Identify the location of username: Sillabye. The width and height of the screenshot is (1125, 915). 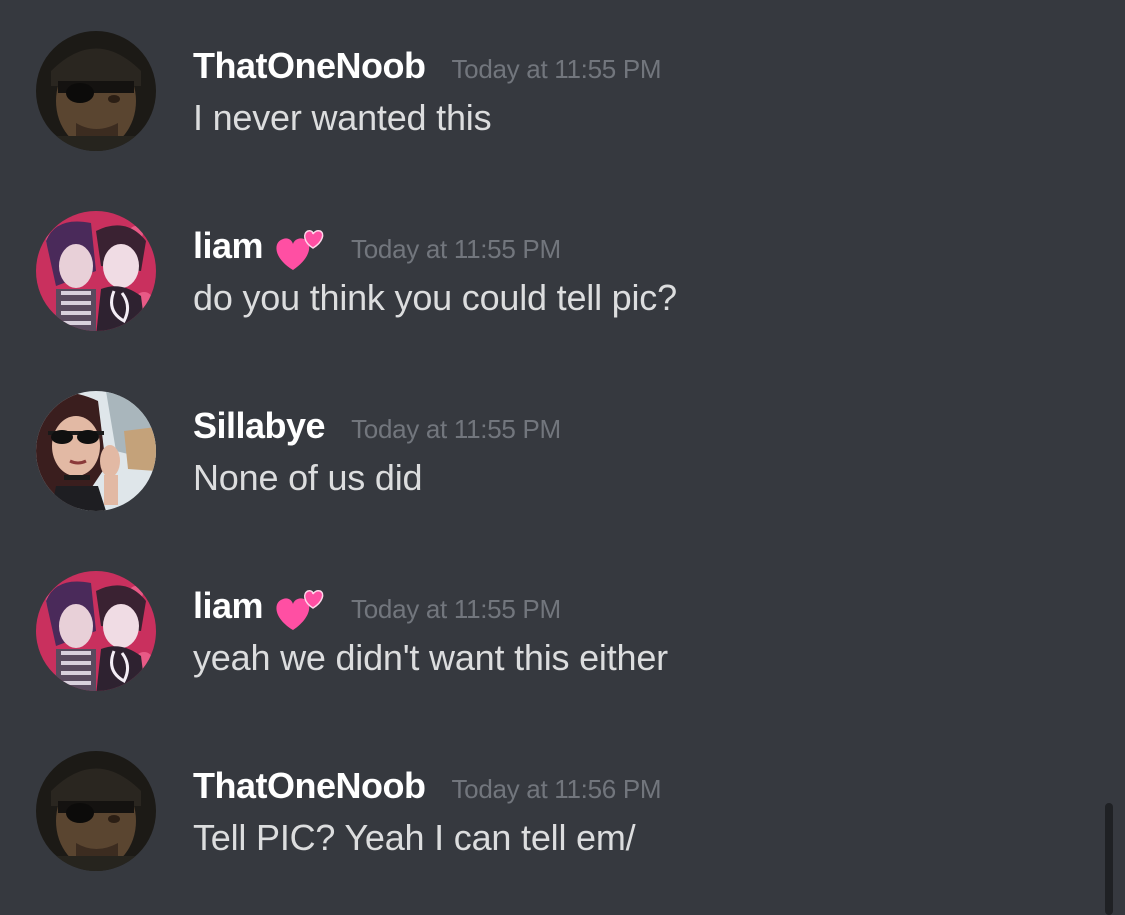
(259, 426).